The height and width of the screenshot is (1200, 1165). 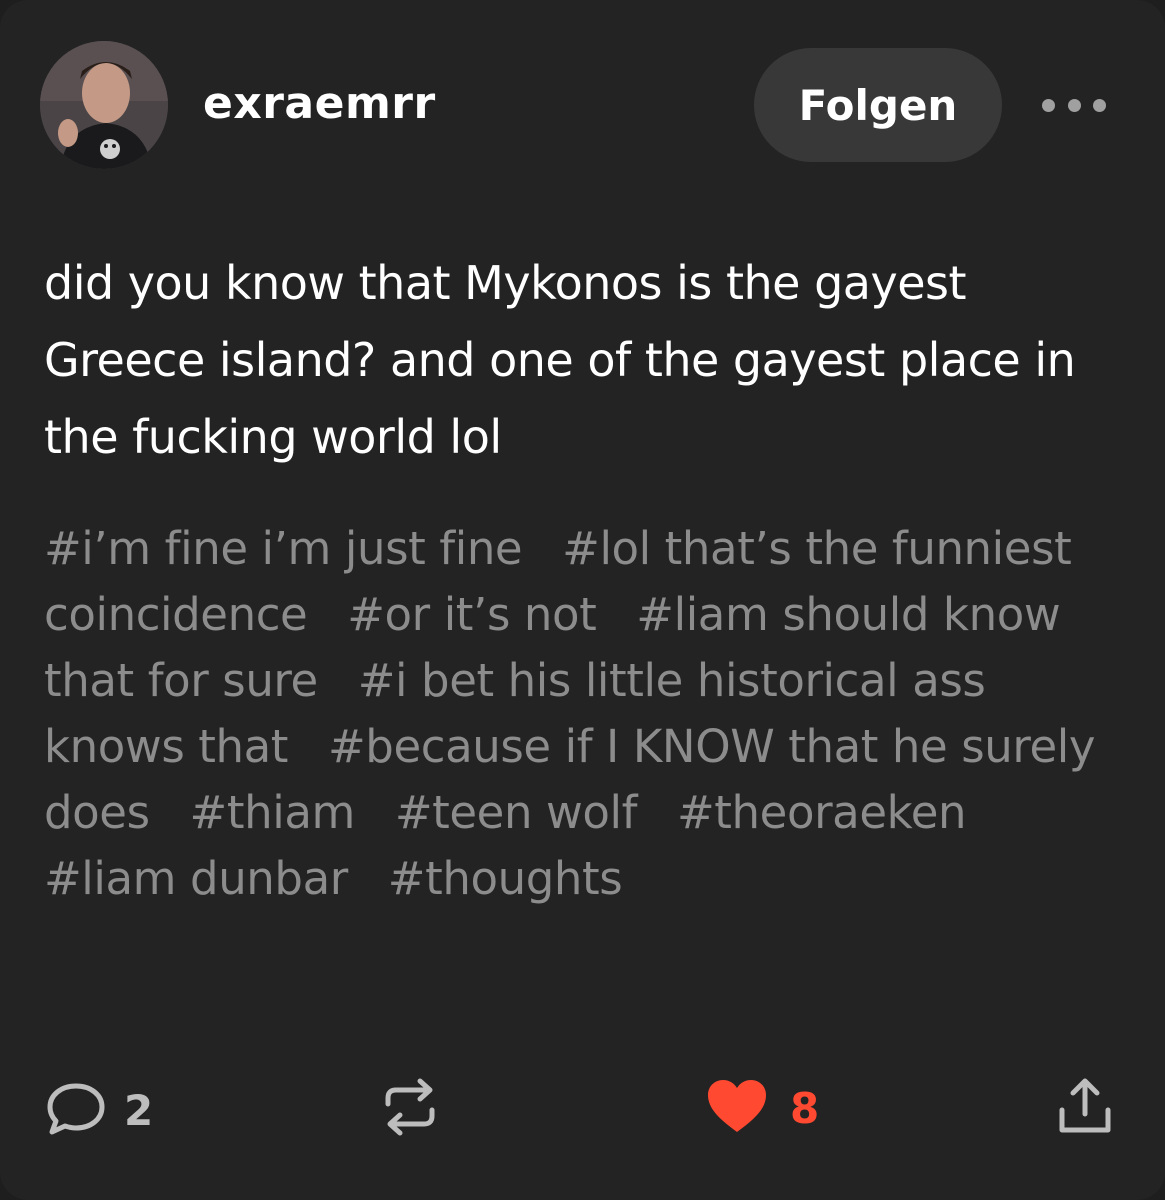 What do you see at coordinates (516, 812) in the screenshot?
I see `tag-link: #teen wolf` at bounding box center [516, 812].